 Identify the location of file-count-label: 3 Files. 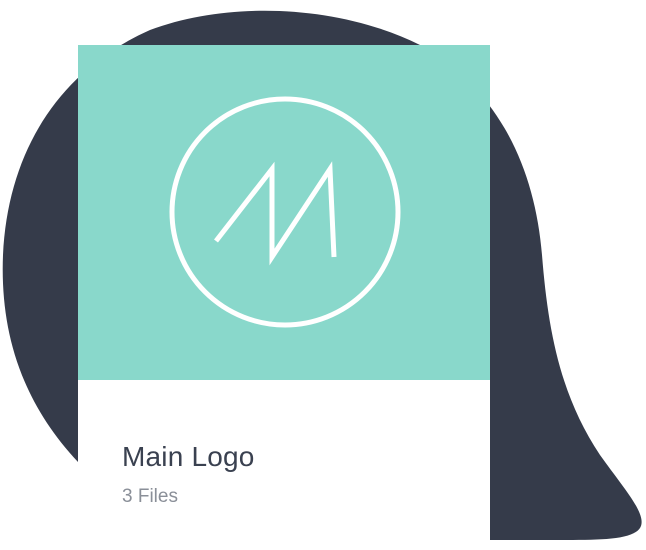
(150, 496).